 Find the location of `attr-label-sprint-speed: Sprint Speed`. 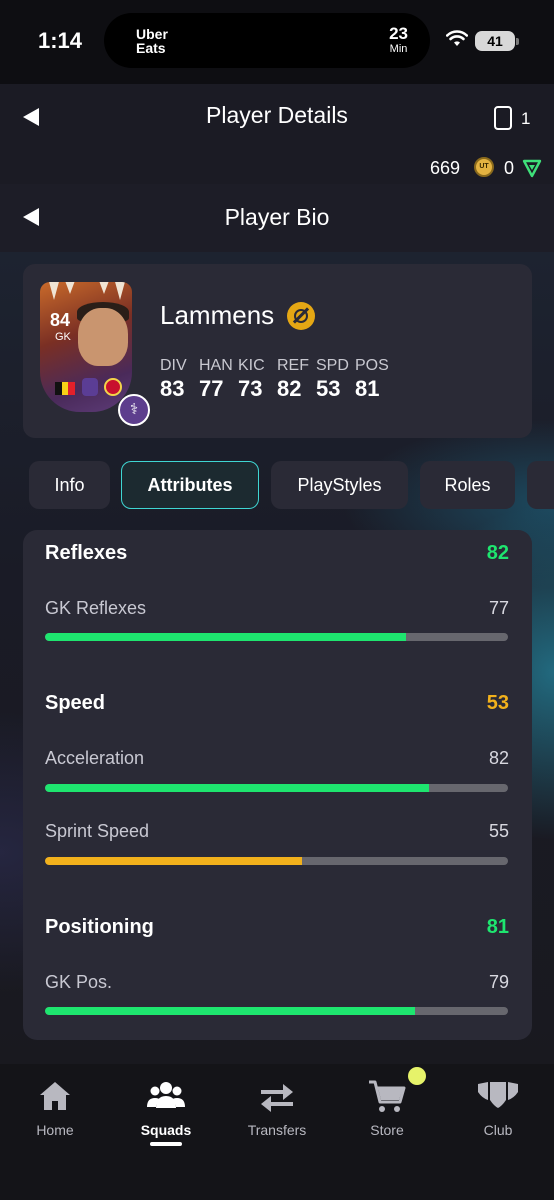

attr-label-sprint-speed: Sprint Speed is located at coordinates (97, 831).